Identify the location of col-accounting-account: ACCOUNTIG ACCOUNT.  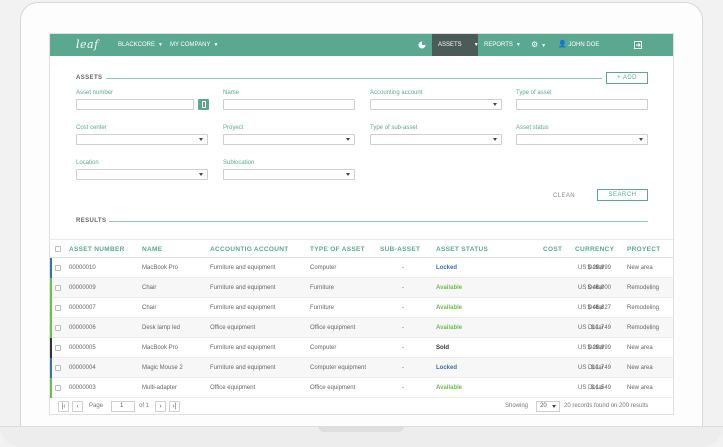
(249, 249).